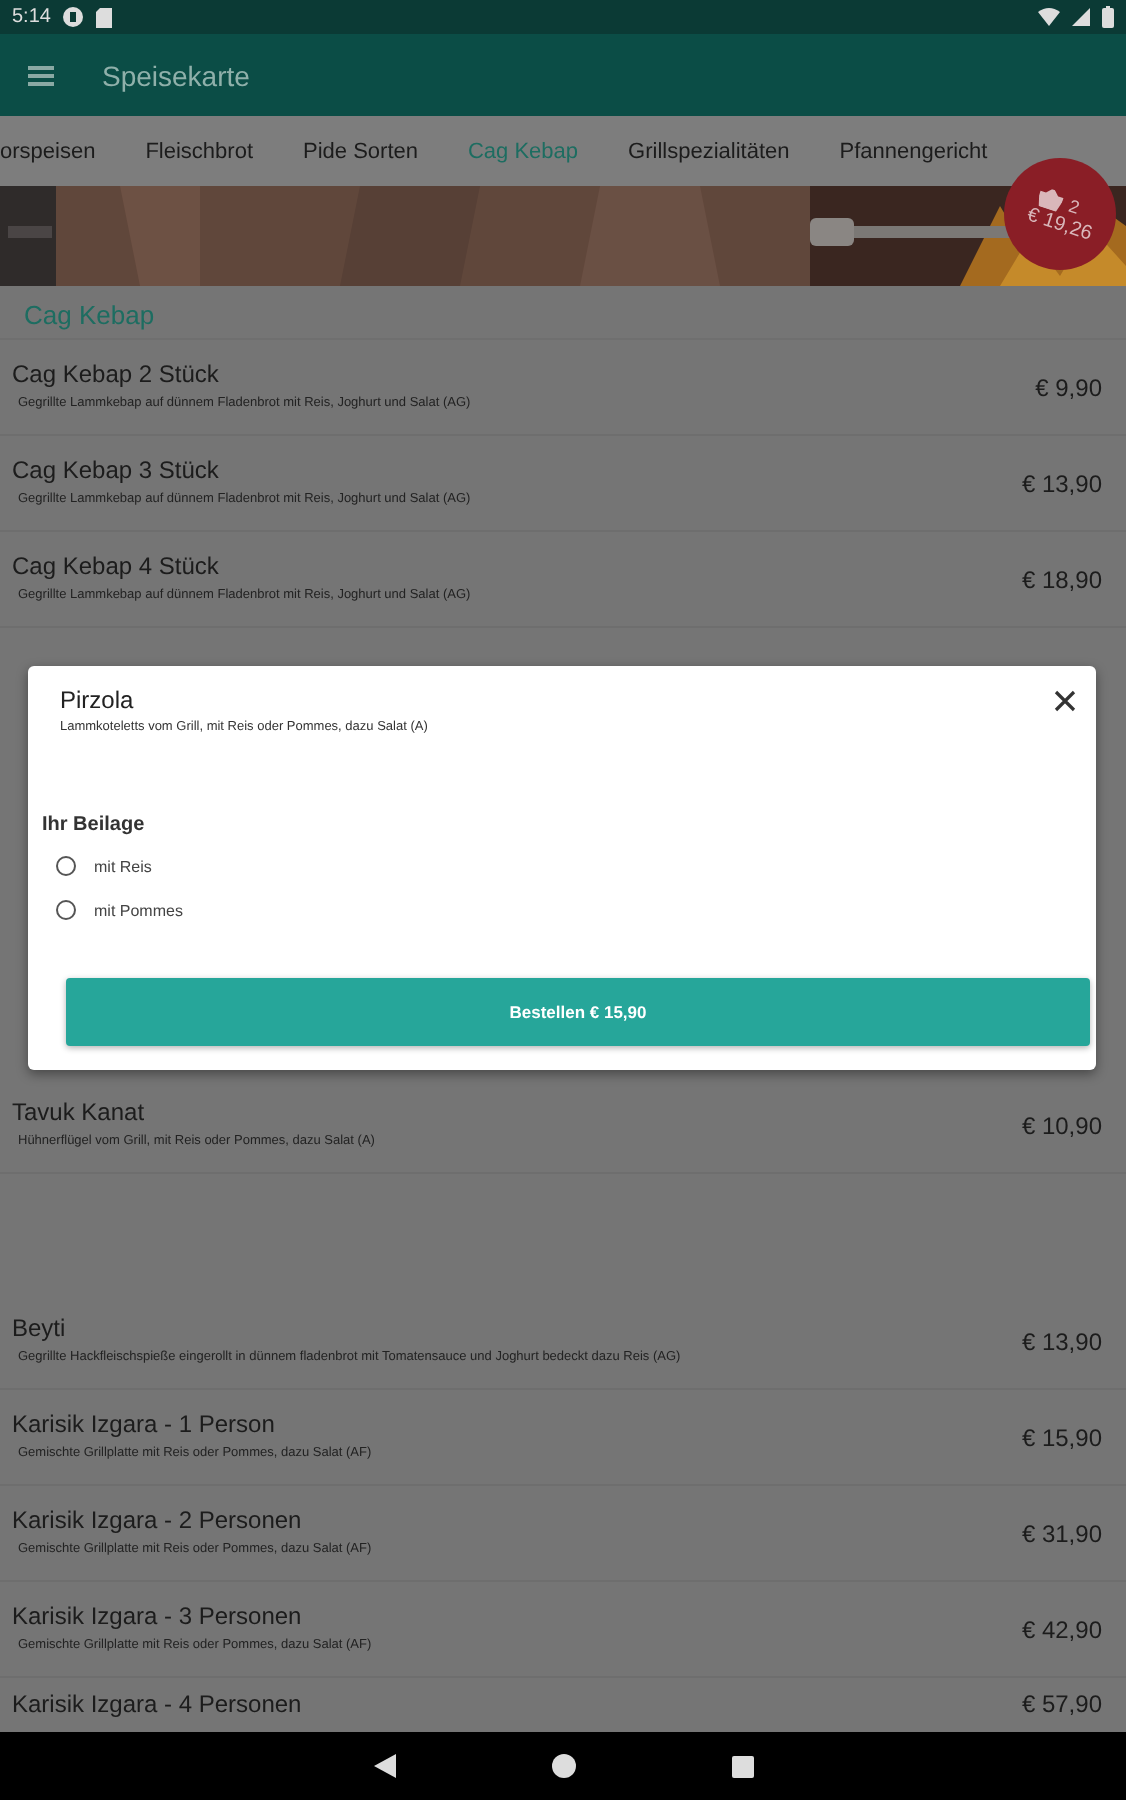 This screenshot has height=1800, width=1126. What do you see at coordinates (73, 17) in the screenshot?
I see `notification-icon` at bounding box center [73, 17].